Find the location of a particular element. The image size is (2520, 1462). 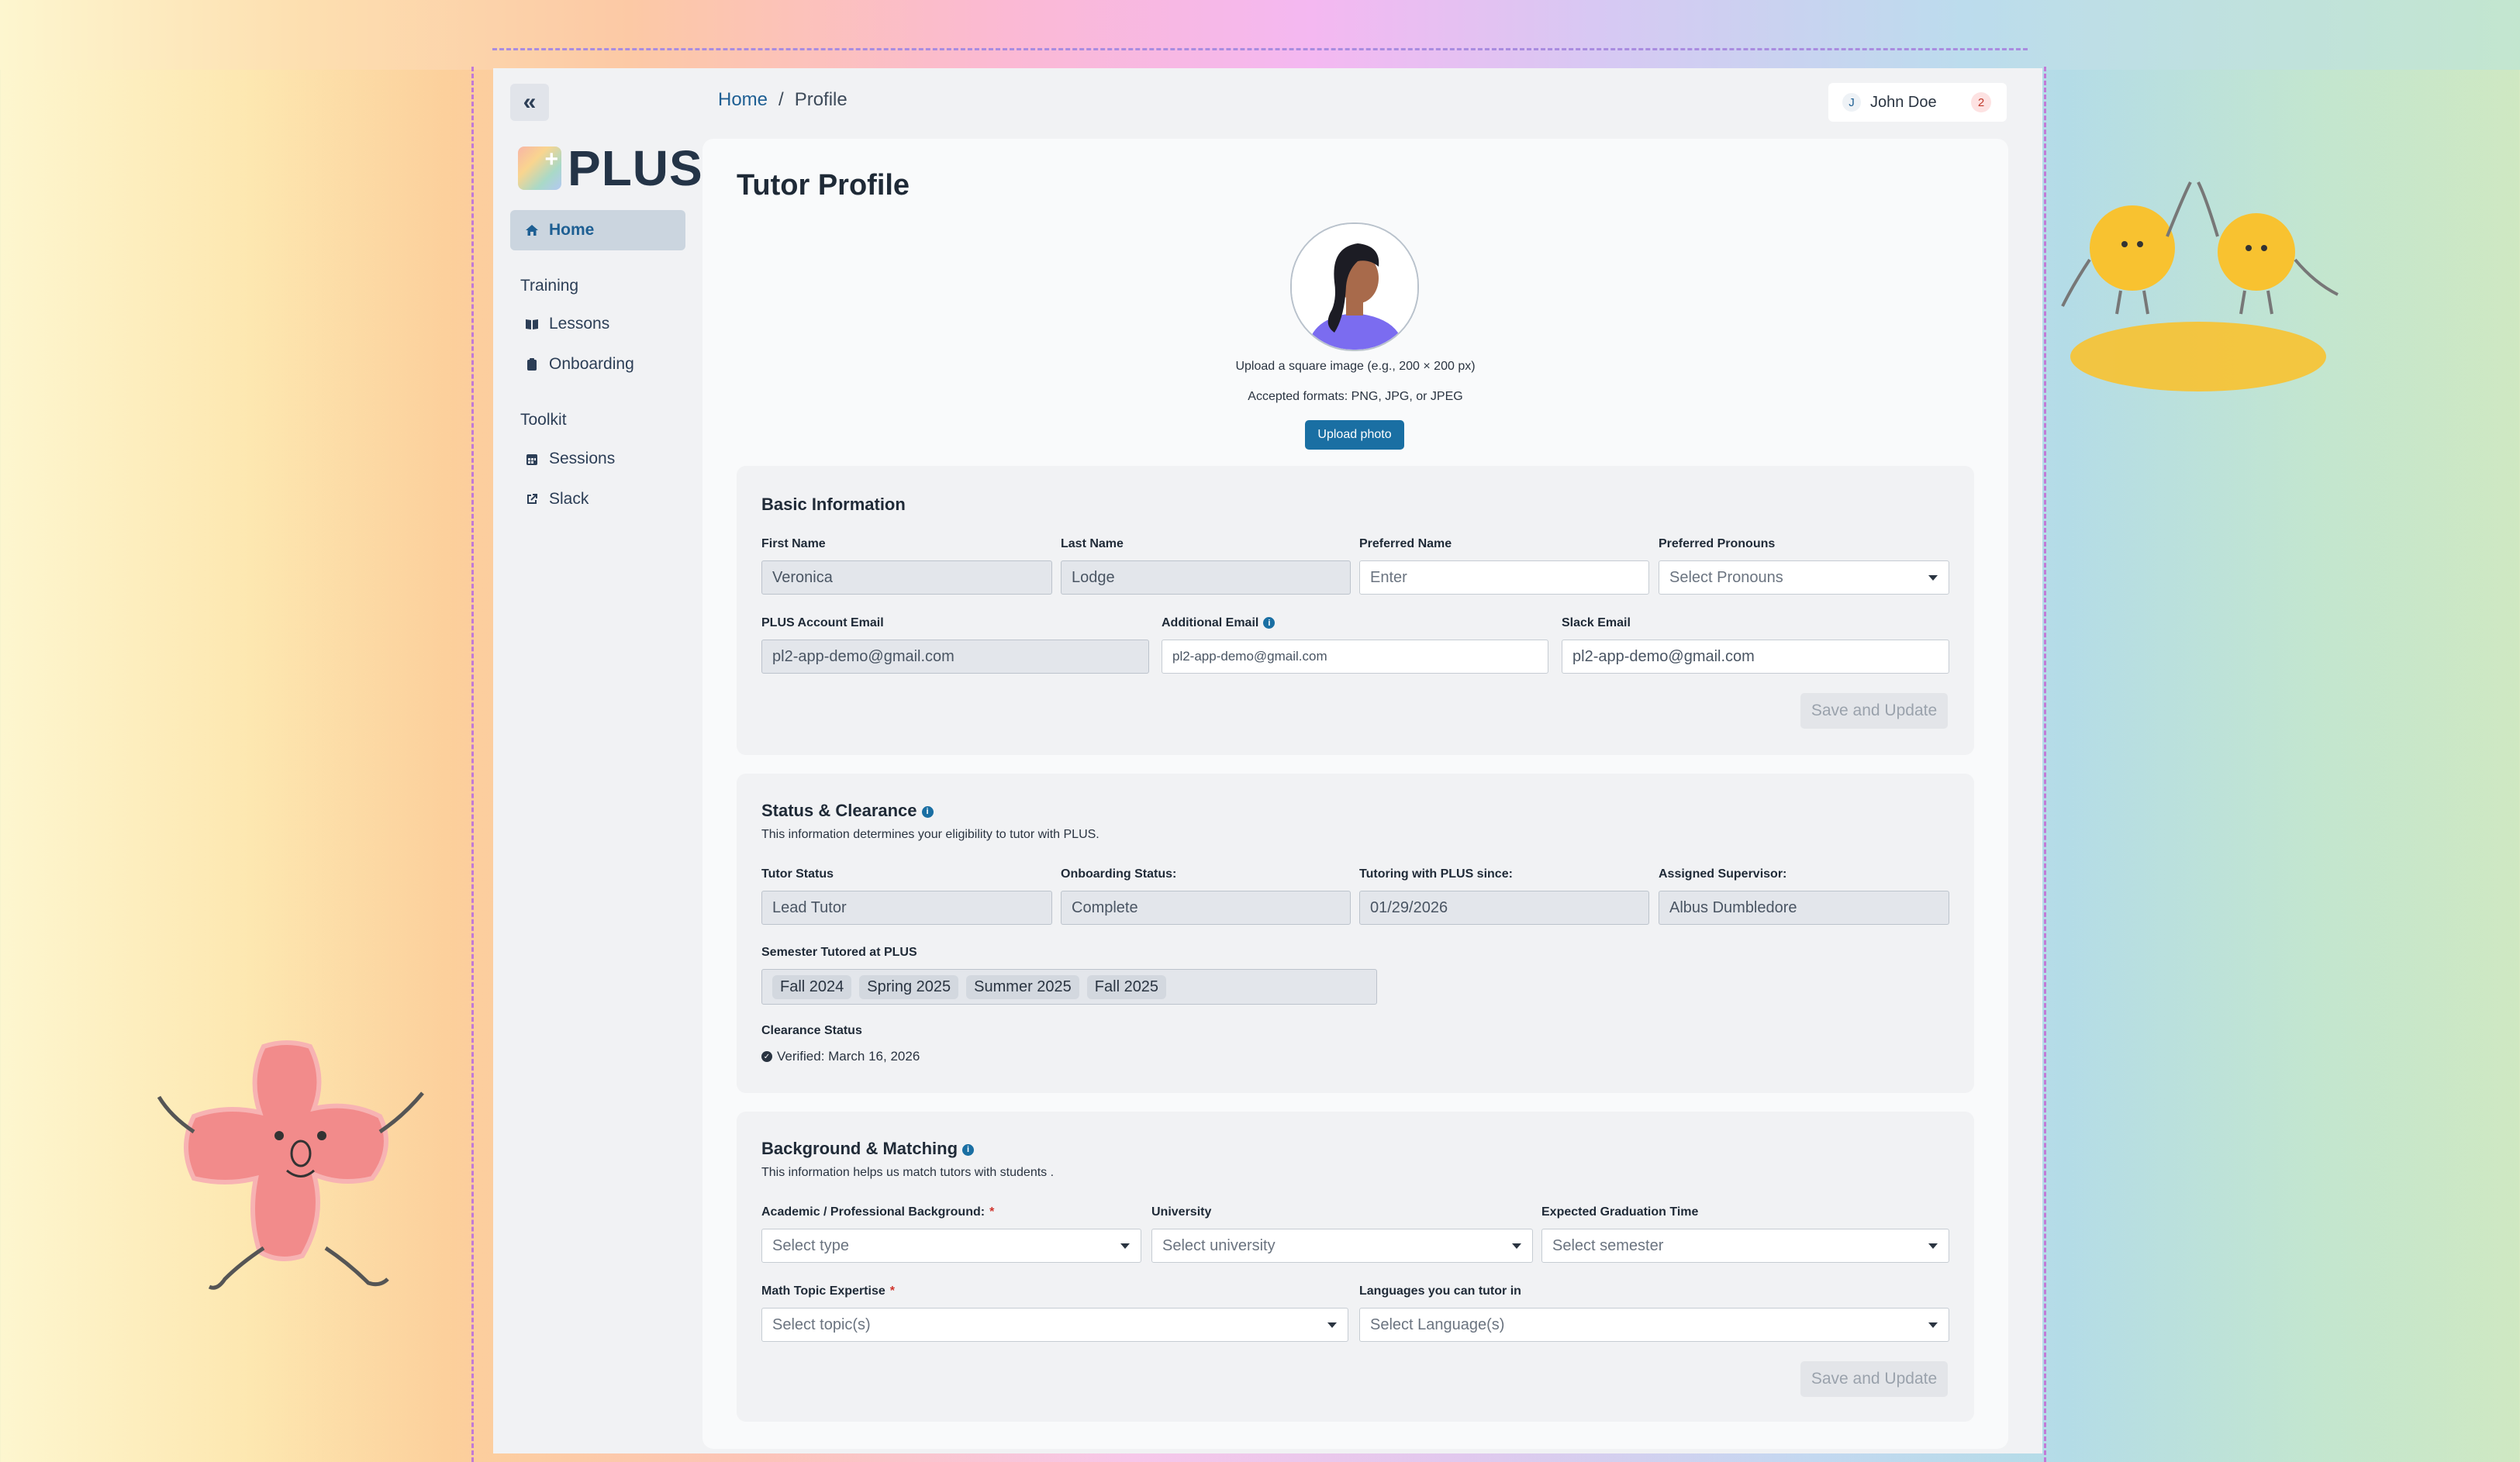

top-gradient-band is located at coordinates (1260, 35).